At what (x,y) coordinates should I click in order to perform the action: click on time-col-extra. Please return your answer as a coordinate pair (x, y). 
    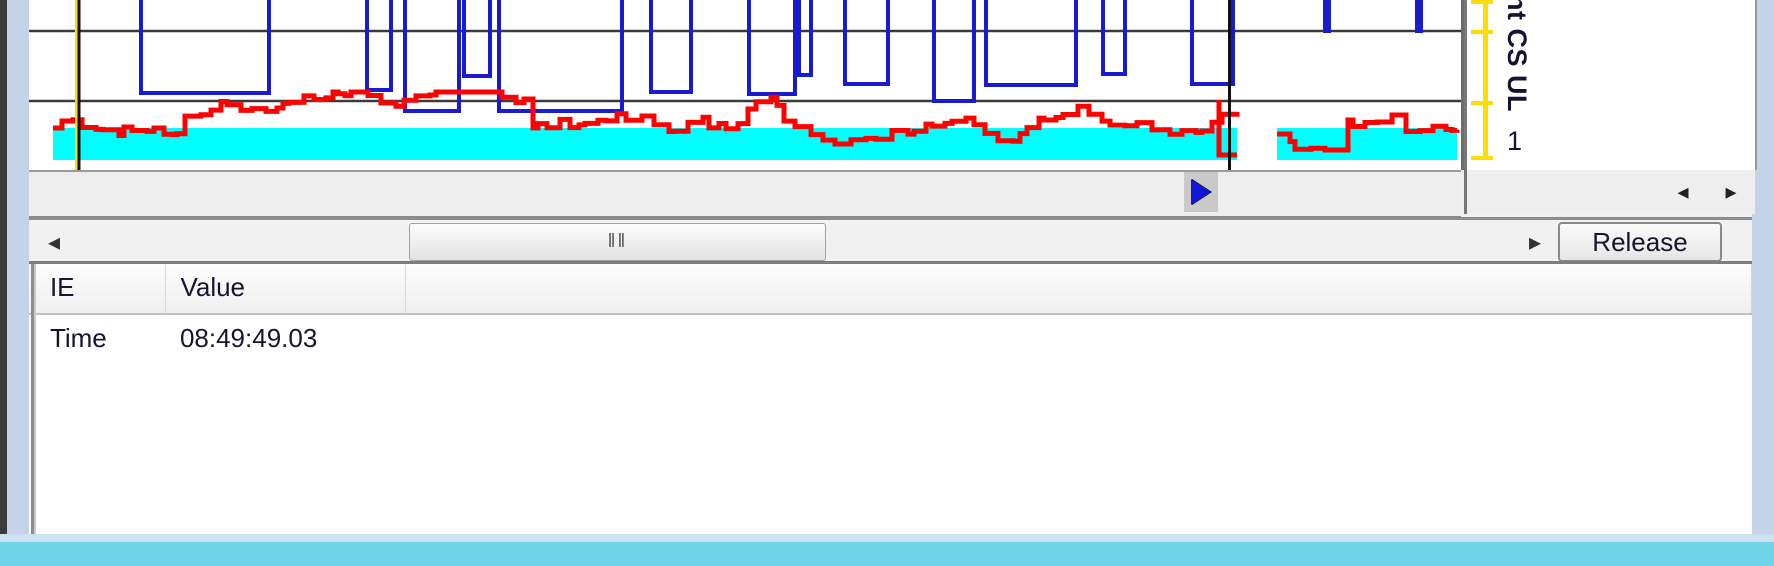
    Looking at the image, I should click on (1079, 289).